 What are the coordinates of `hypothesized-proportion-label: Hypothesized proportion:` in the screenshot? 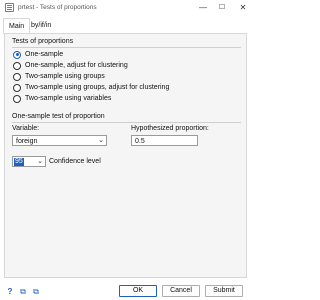 It's located at (170, 128).